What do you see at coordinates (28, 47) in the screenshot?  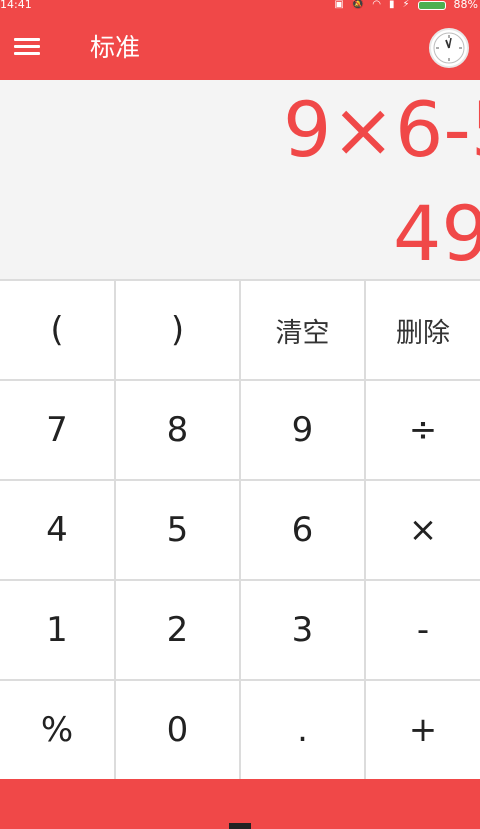 I see `hamburger-menu-icon` at bounding box center [28, 47].